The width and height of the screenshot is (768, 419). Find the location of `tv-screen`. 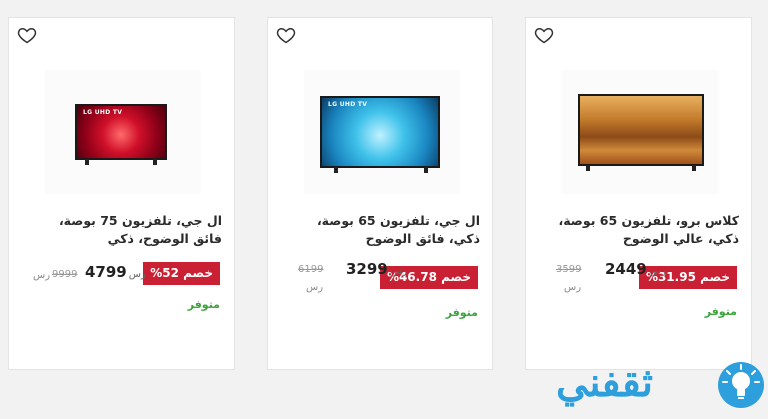

tv-screen is located at coordinates (641, 130).